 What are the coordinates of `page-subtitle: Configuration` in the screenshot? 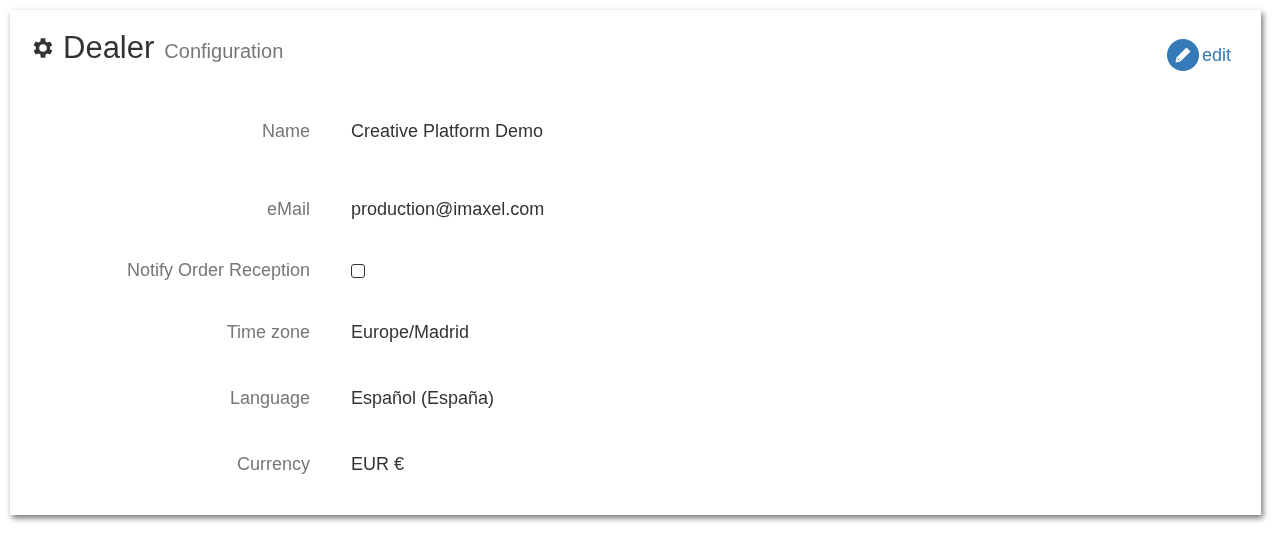 It's located at (224, 51).